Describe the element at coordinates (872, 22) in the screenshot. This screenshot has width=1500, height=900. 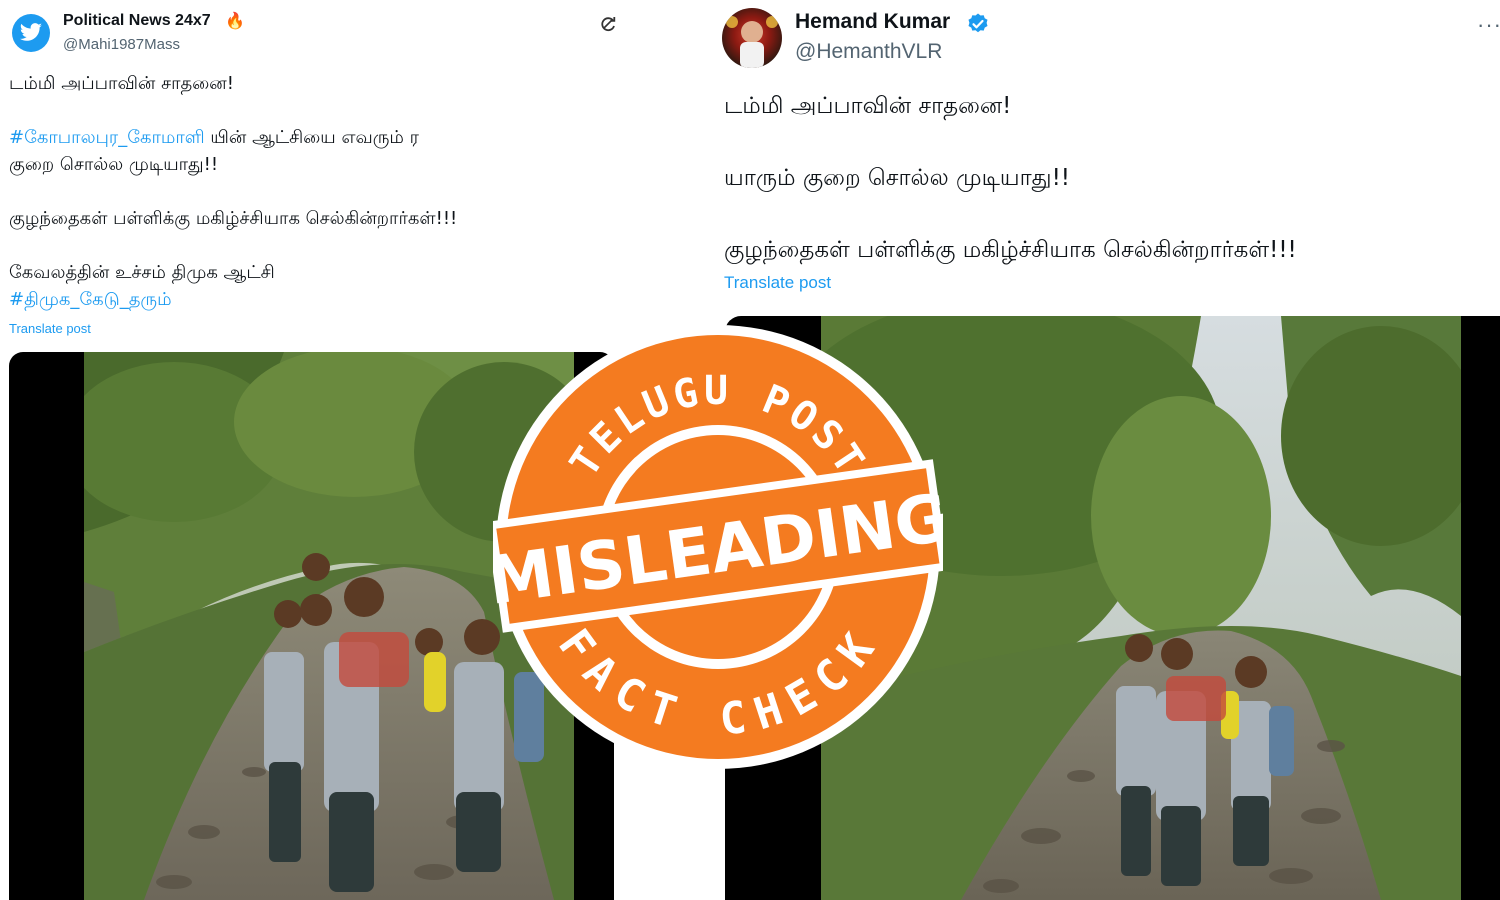
I see `author-display-name: Hemand Kumar` at that location.